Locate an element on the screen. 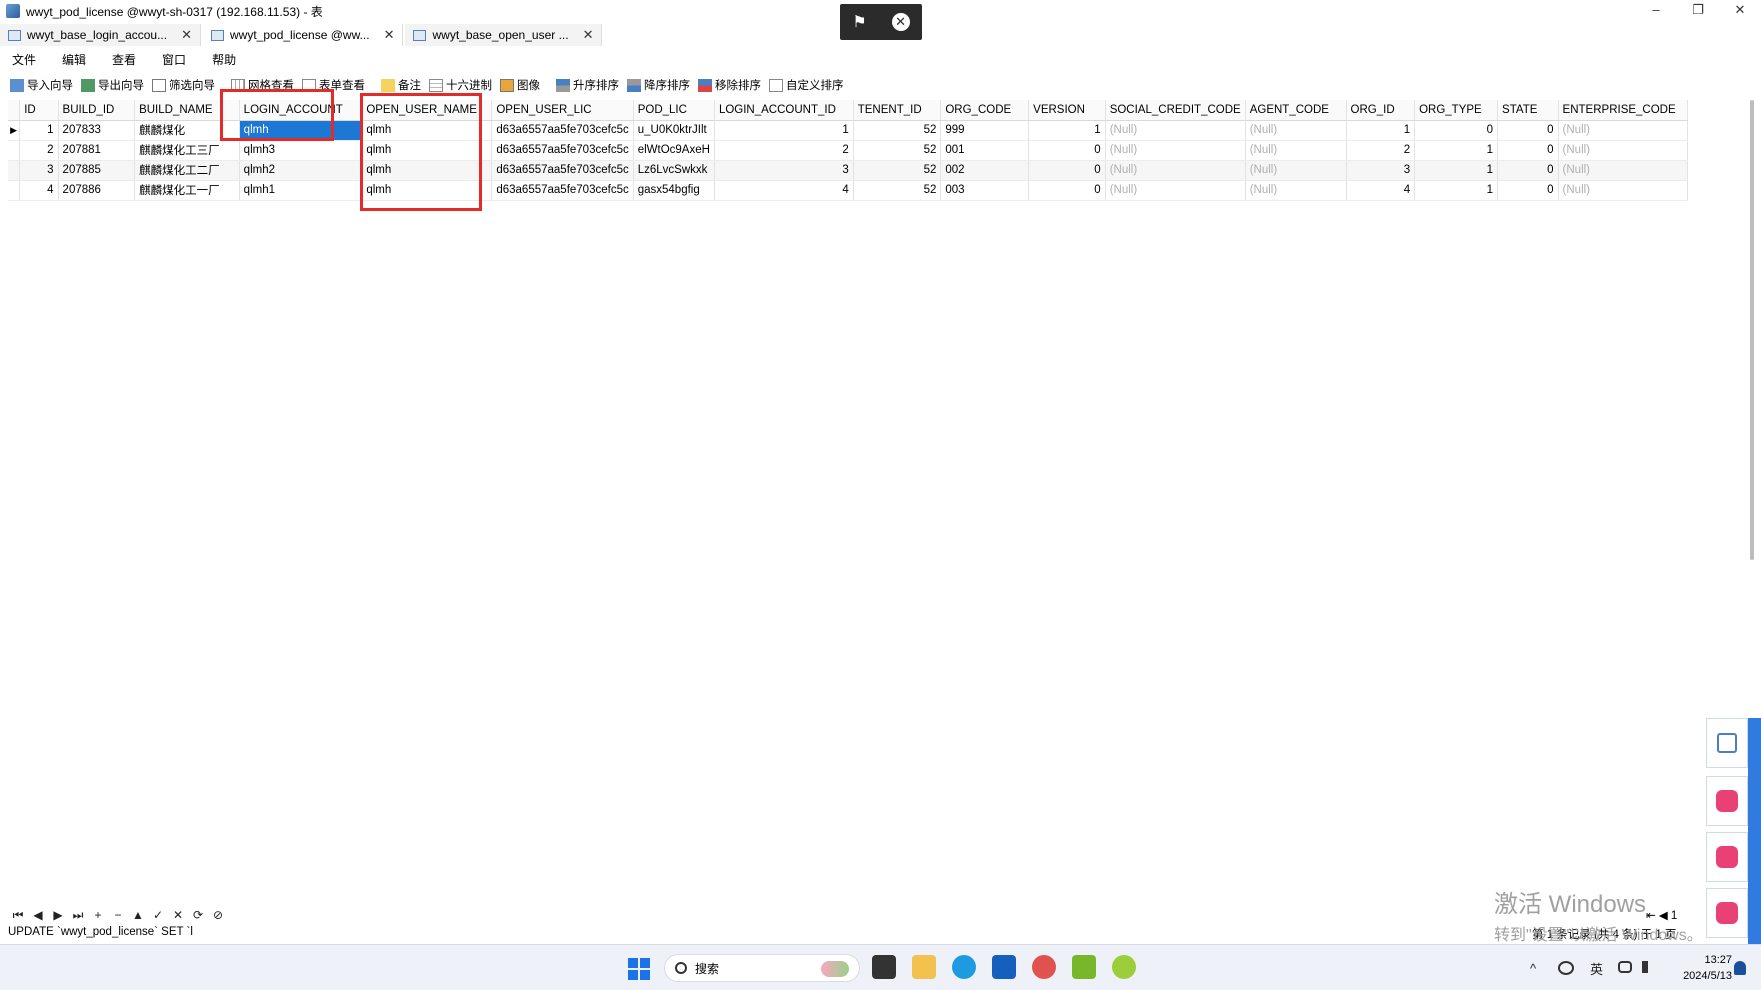 The height and width of the screenshot is (990, 1761). table-cell: 麒麟煤化工二厂 is located at coordinates (187, 170).